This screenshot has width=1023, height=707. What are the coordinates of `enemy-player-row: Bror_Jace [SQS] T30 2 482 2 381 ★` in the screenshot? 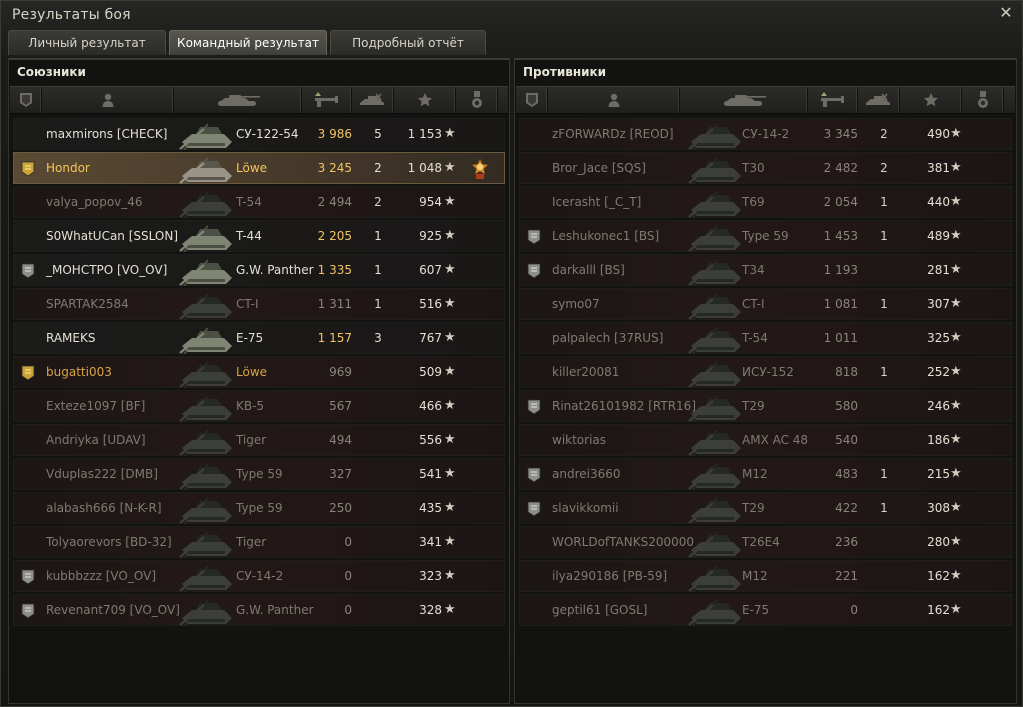 It's located at (765, 168).